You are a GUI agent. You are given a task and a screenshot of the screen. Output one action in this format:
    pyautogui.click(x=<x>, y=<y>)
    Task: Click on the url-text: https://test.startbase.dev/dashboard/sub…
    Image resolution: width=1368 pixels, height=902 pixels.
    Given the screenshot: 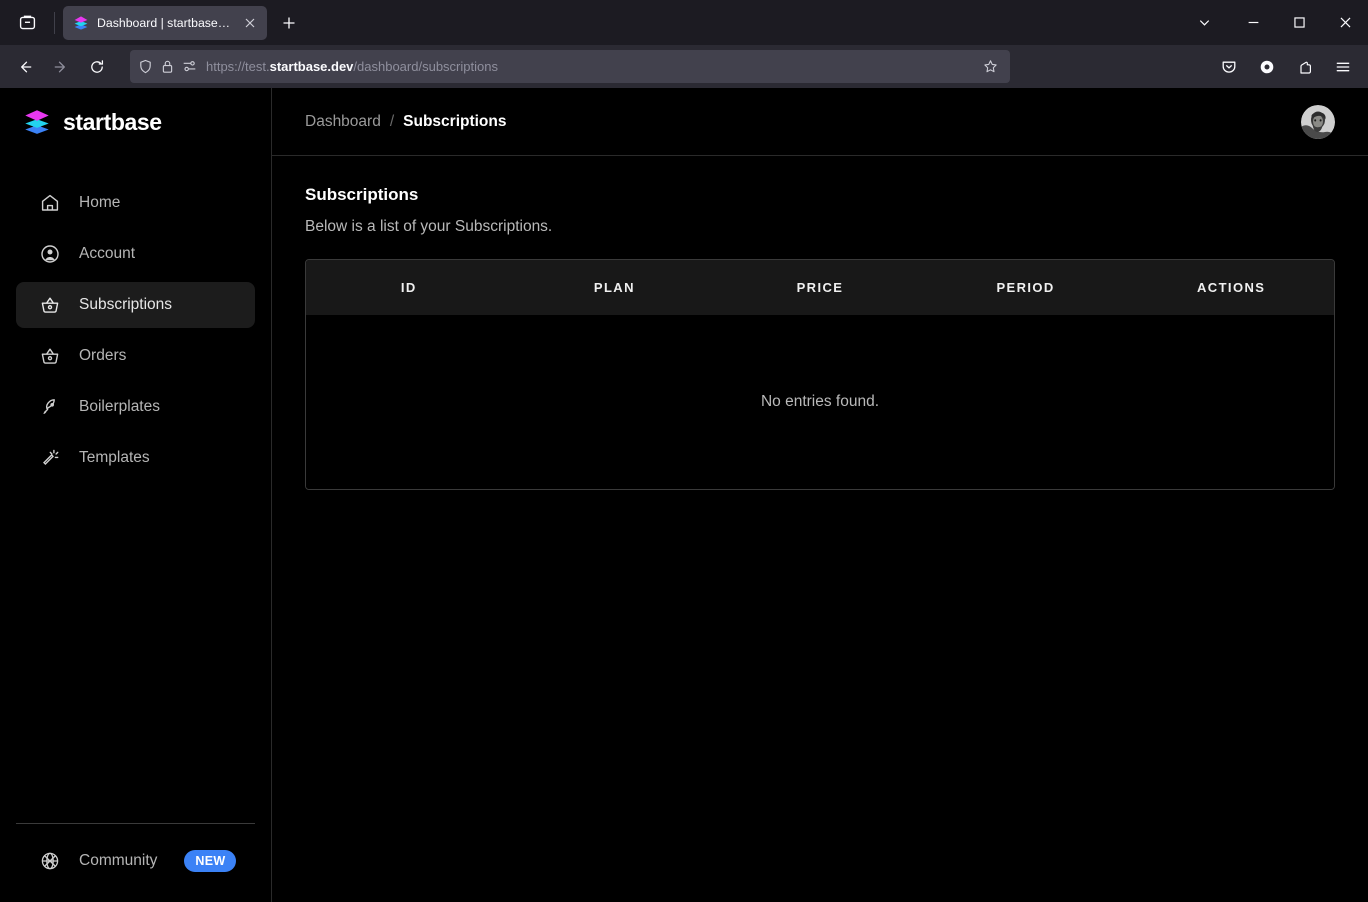 What is the action you would take?
    pyautogui.click(x=587, y=66)
    